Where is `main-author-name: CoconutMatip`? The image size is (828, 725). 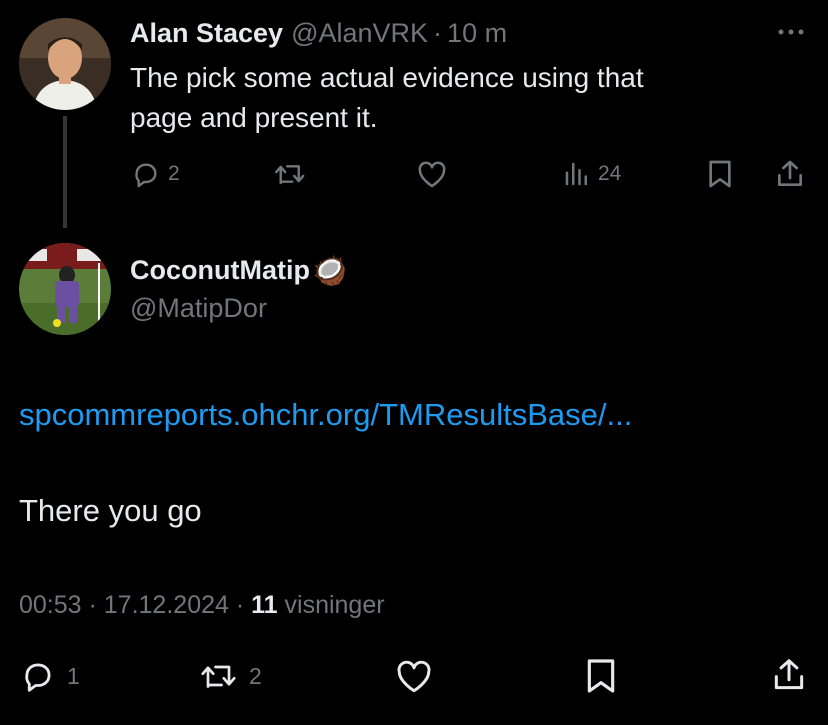
main-author-name: CoconutMatip is located at coordinates (220, 270).